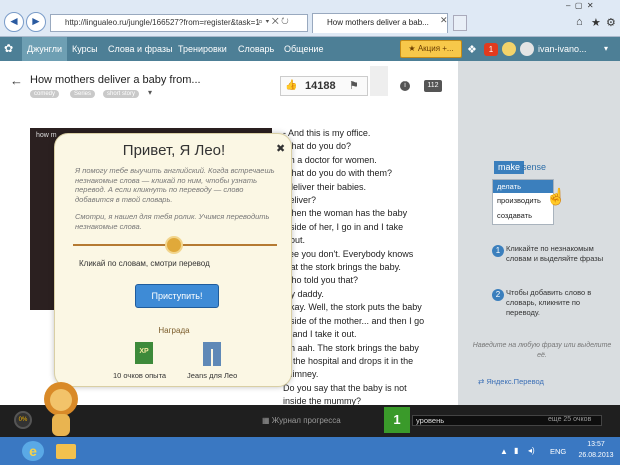 Image resolution: width=620 pixels, height=465 pixels. I want to click on settings-icon: ⚙, so click(611, 22).